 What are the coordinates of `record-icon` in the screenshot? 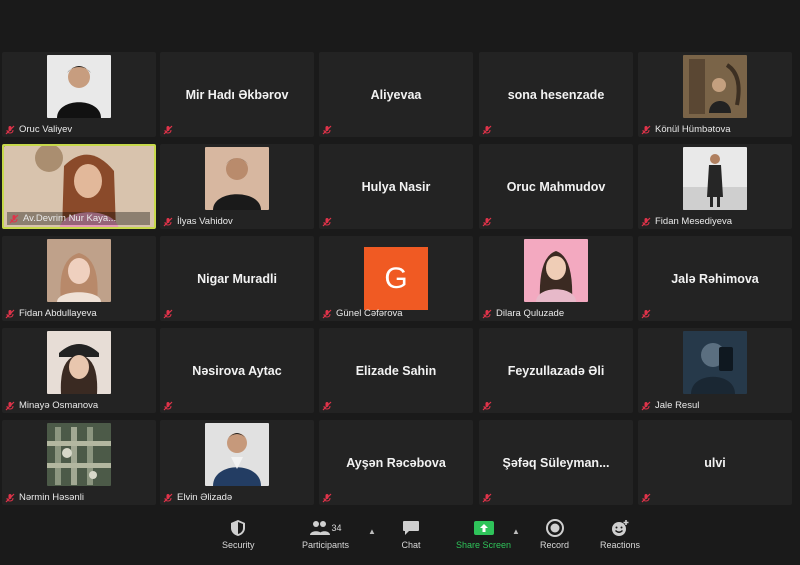 It's located at (555, 528).